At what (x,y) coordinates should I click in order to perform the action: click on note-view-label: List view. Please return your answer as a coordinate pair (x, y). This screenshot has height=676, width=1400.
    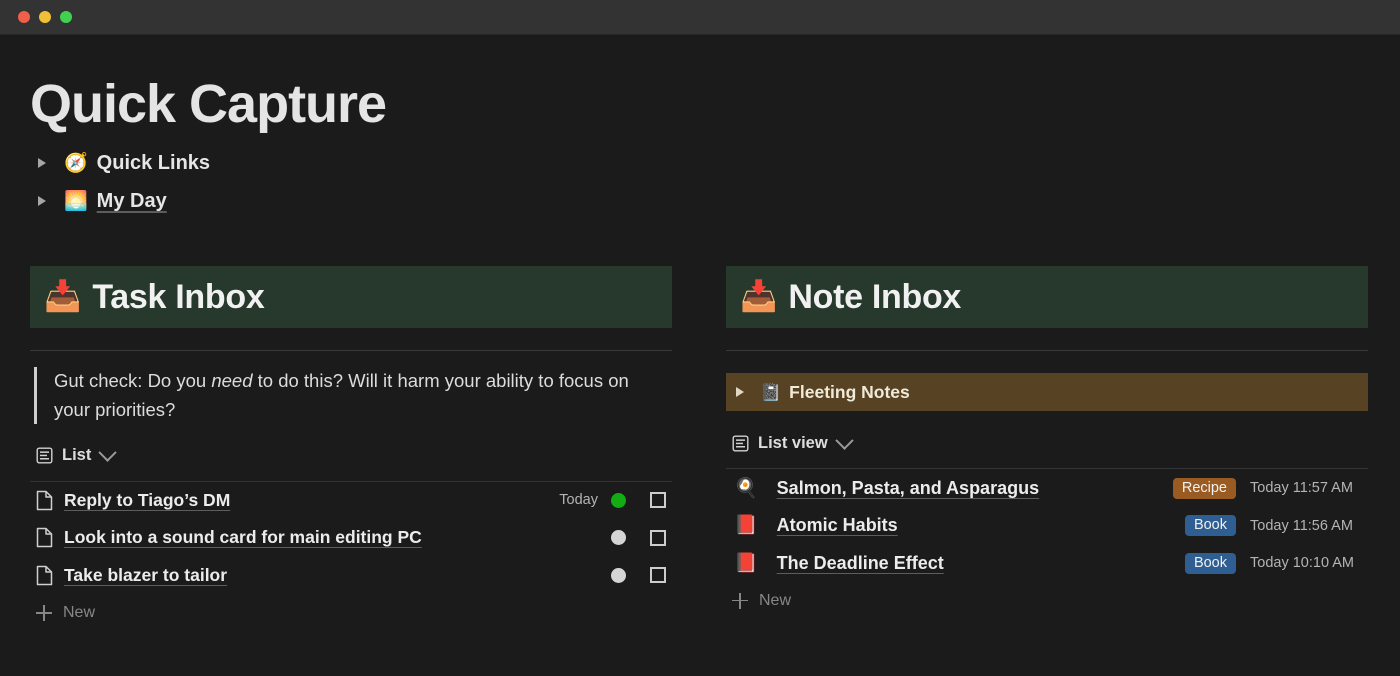
    Looking at the image, I should click on (793, 442).